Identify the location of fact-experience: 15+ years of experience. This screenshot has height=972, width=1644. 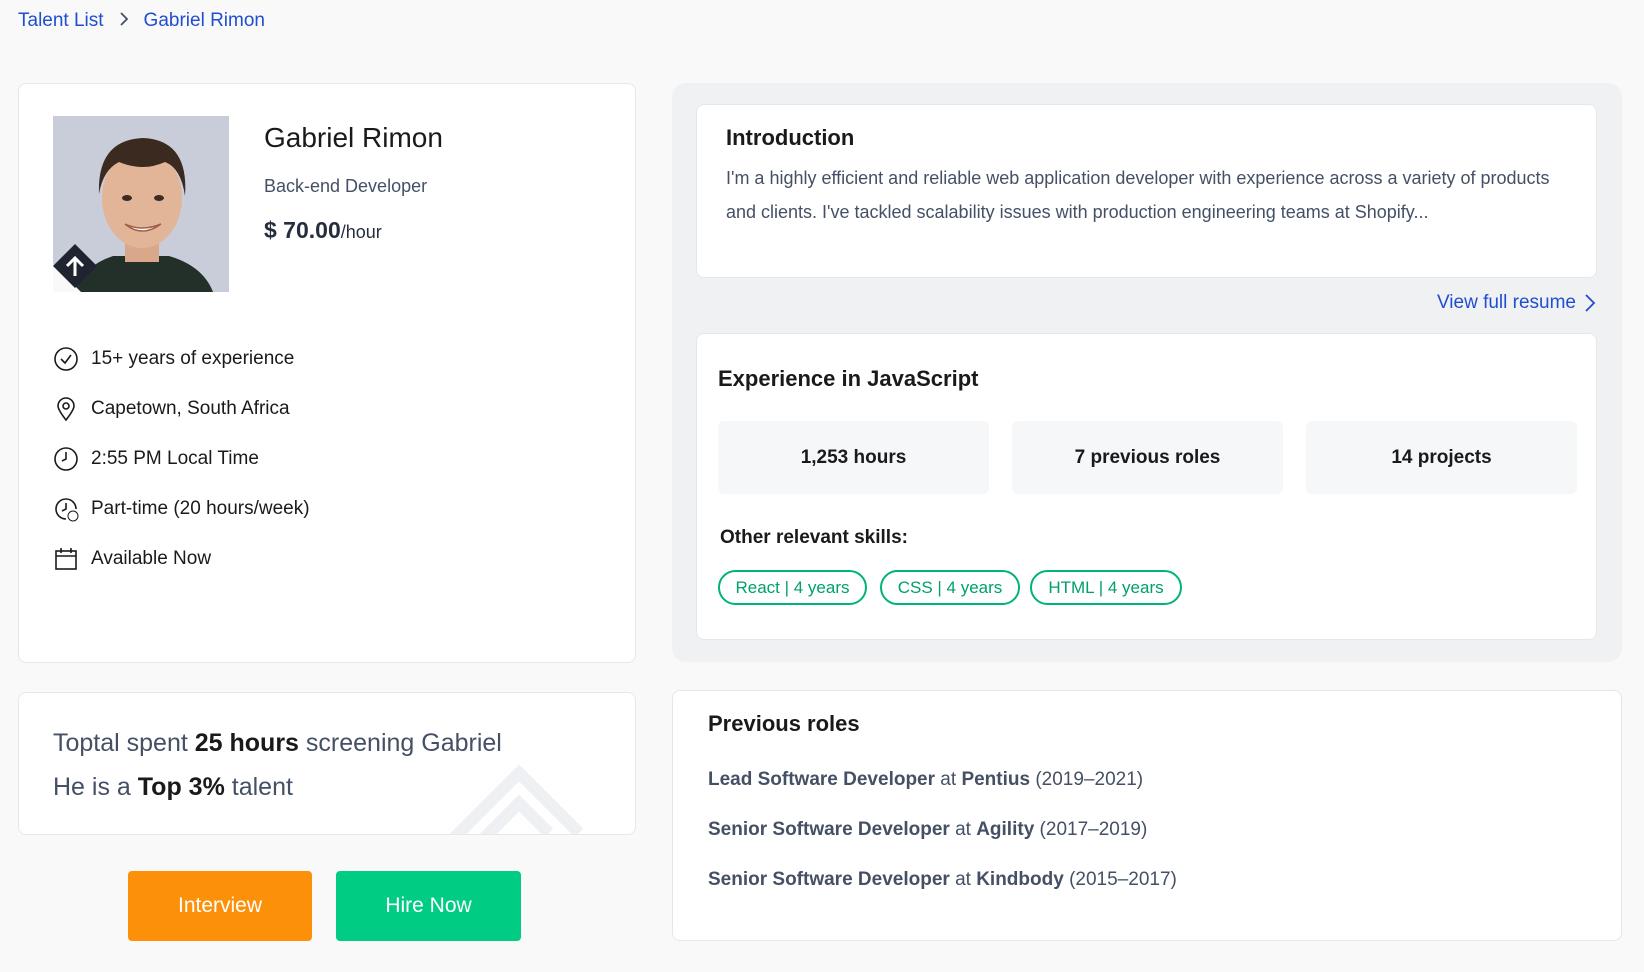
(181, 359).